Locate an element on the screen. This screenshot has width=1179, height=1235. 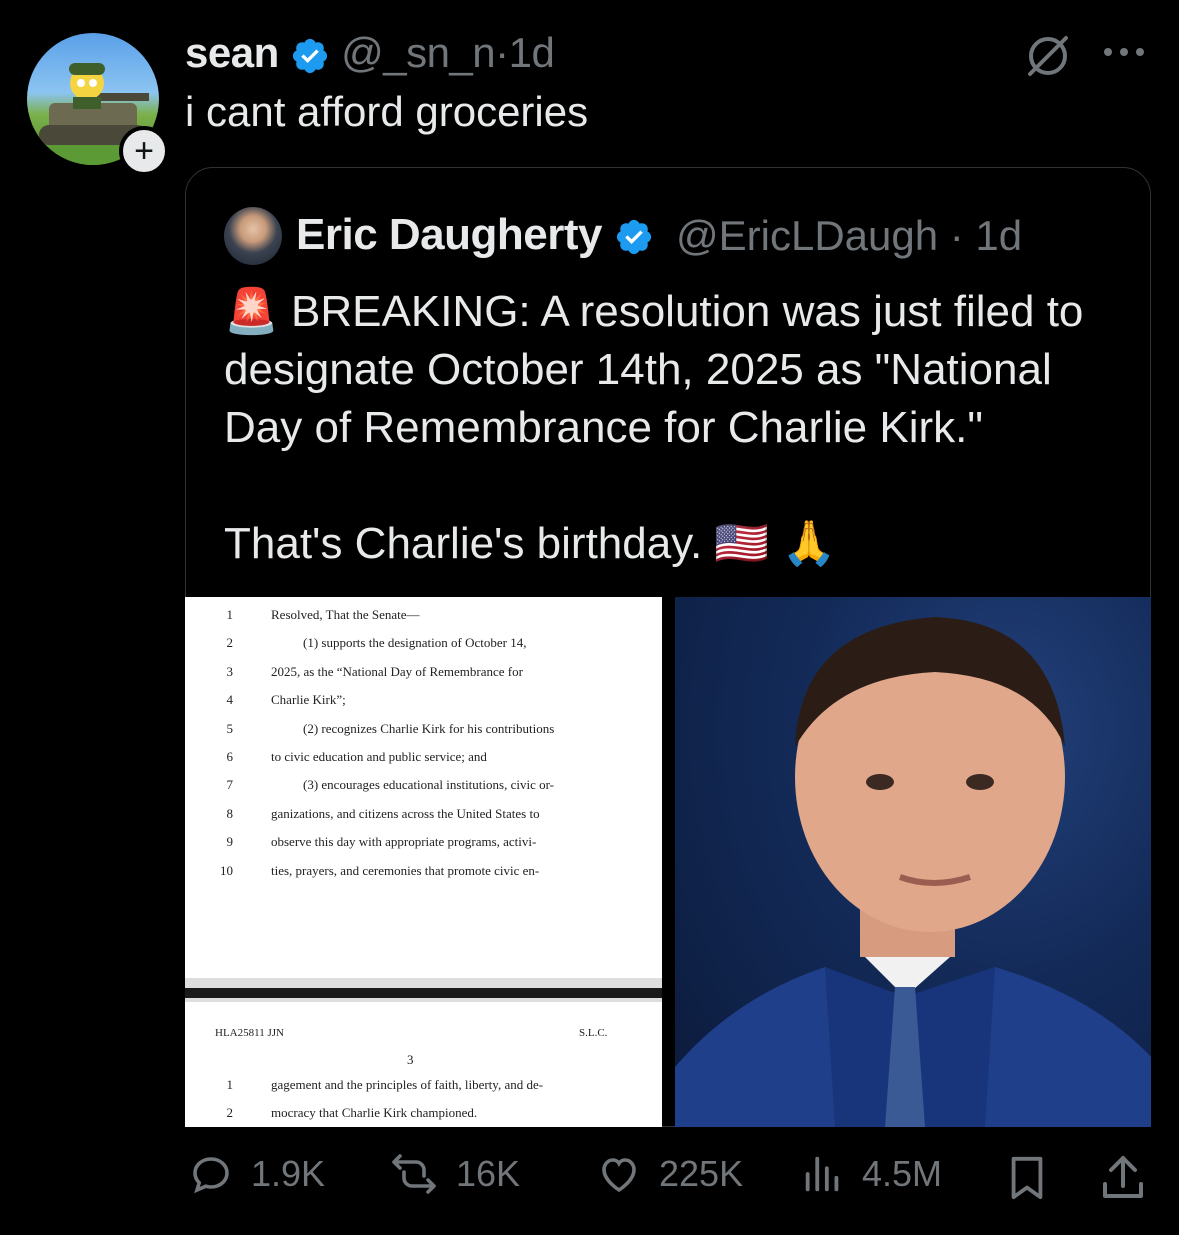
quoted-text-line-5-text: That's Charlie's birthday. is located at coordinates (463, 543).